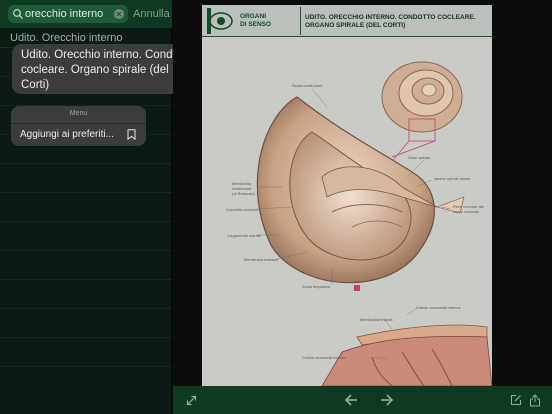  I want to click on arrow-left-icon, so click(350, 400).